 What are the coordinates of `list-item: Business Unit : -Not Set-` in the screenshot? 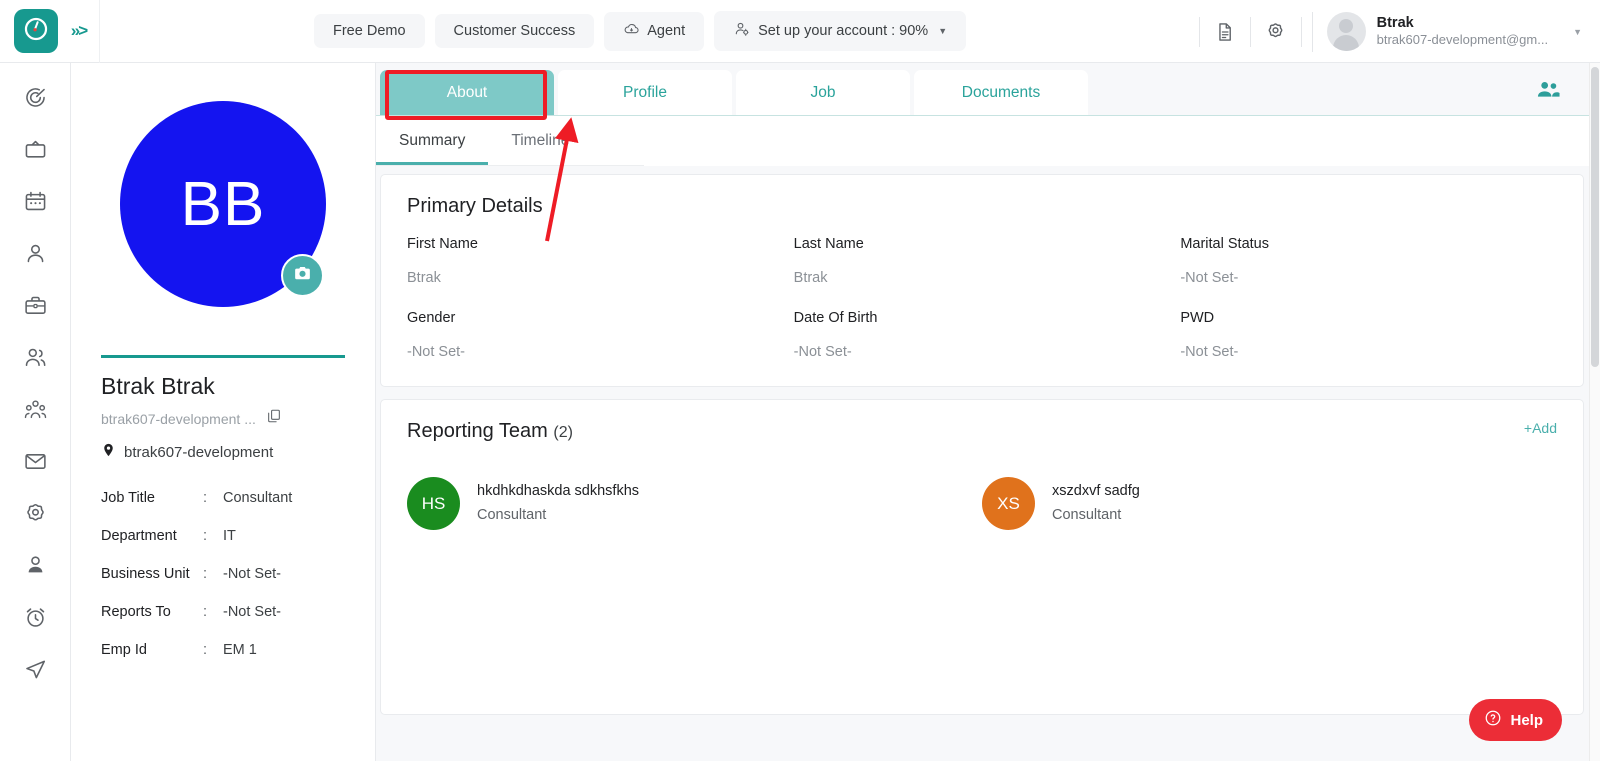 It's located at (223, 574).